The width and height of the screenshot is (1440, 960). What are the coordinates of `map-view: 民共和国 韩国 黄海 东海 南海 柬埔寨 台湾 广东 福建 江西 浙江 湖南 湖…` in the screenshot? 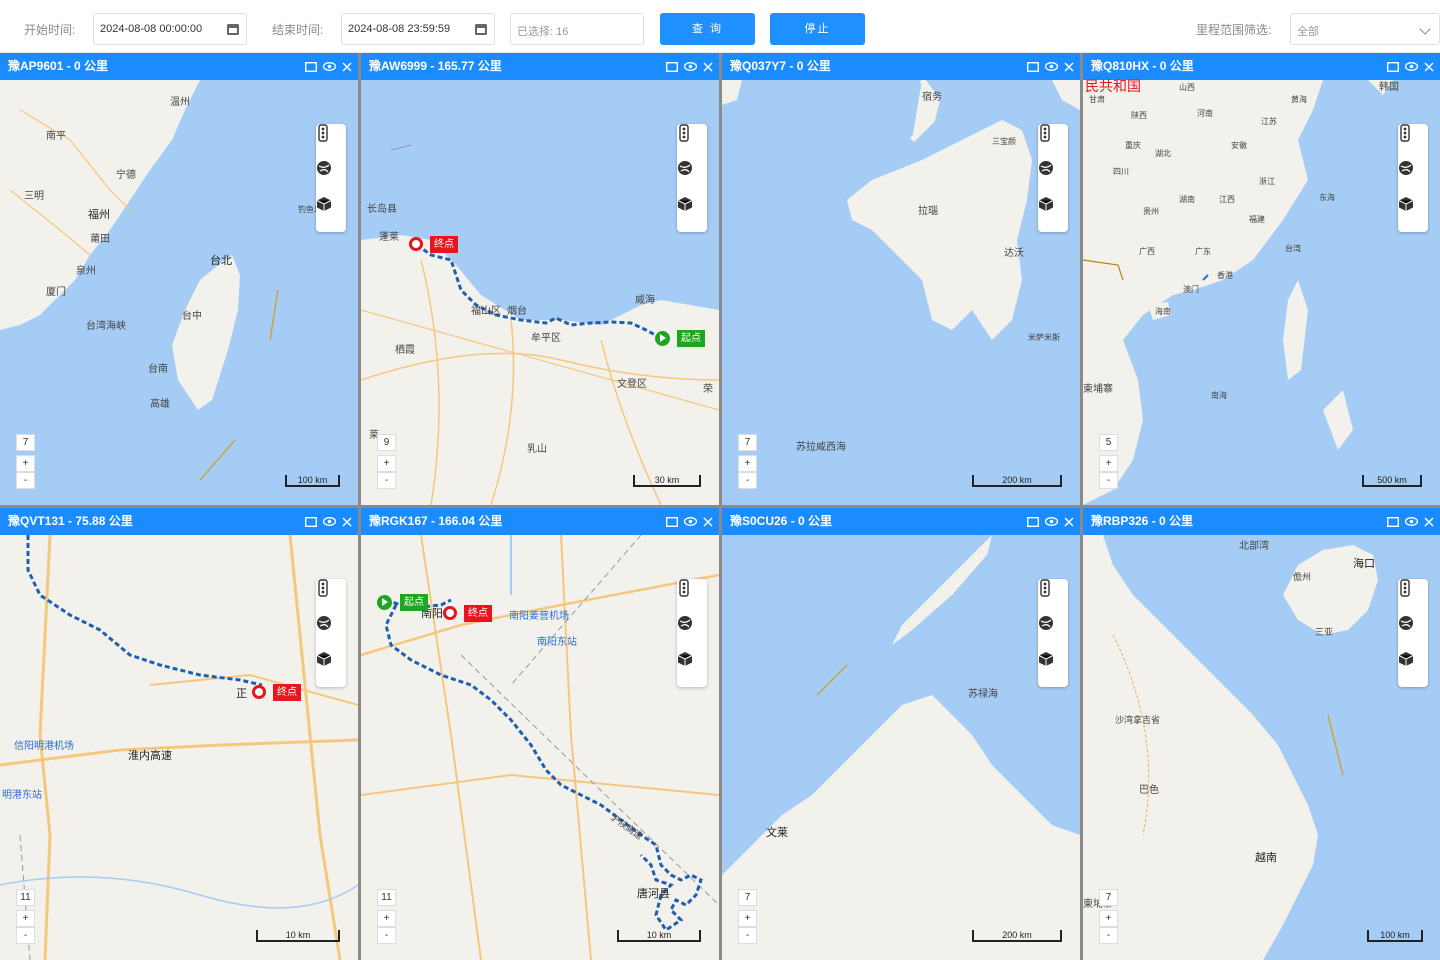 It's located at (1261, 291).